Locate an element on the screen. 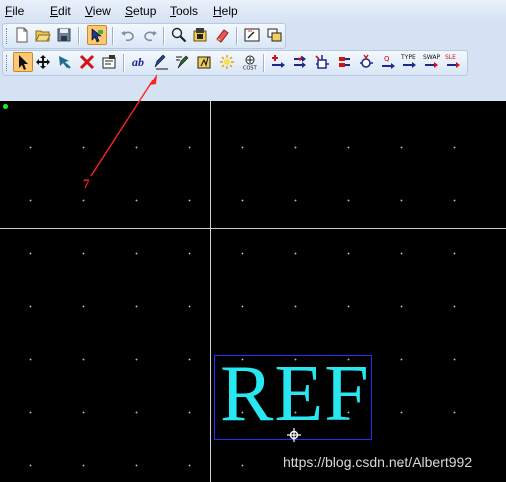  design-toolbar: ab COST Q TYPE SWAP SLE is located at coordinates (235, 63).